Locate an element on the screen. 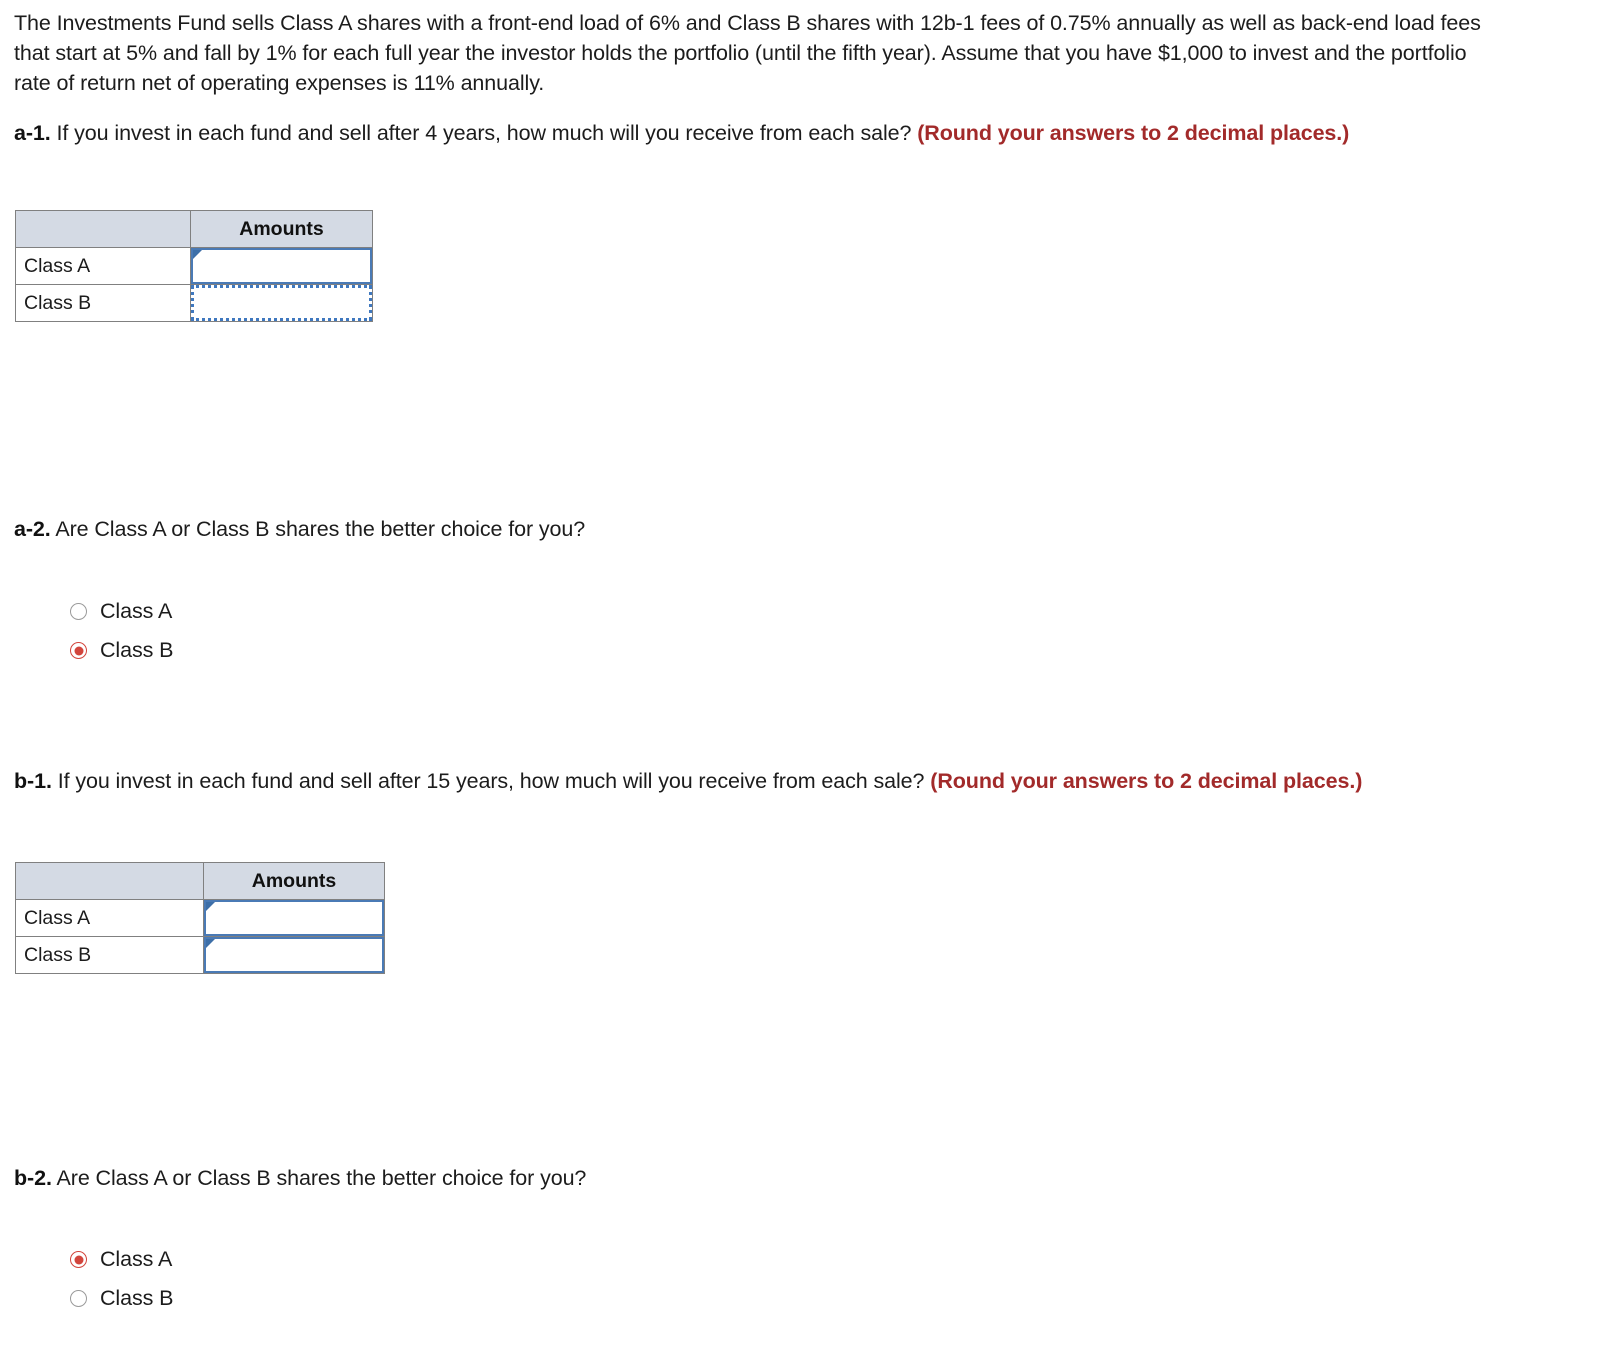 Image resolution: width=1616 pixels, height=1368 pixels. table-a-input-cell-class-a is located at coordinates (281, 266).